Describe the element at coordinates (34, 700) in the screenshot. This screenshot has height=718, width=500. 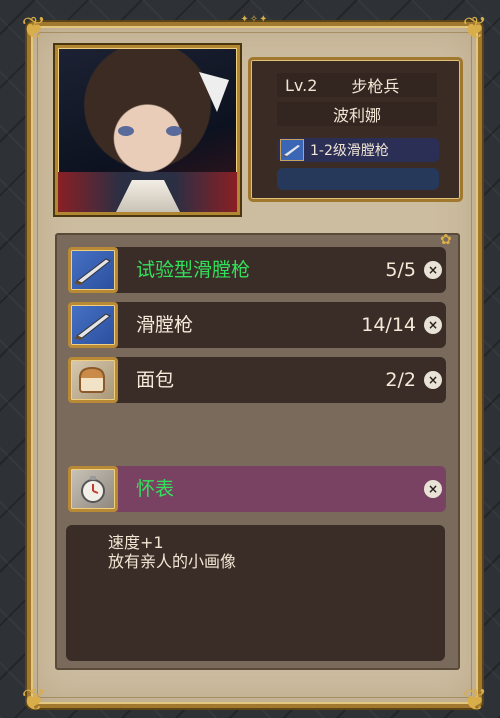
I see `corner-ornament-bottom-left: ❦` at that location.